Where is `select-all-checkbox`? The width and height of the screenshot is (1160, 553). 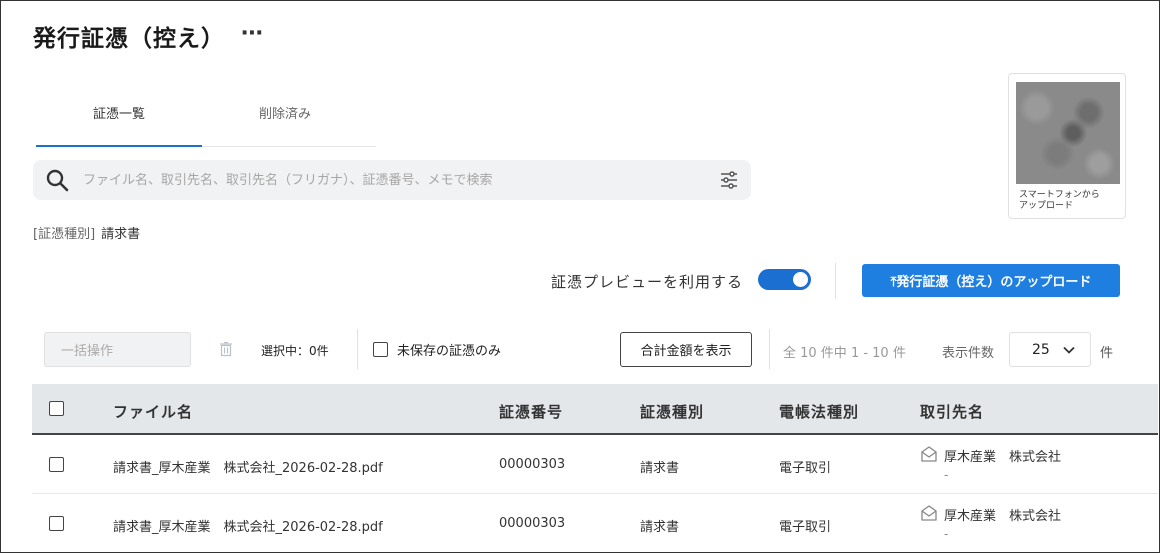
select-all-checkbox is located at coordinates (56, 408).